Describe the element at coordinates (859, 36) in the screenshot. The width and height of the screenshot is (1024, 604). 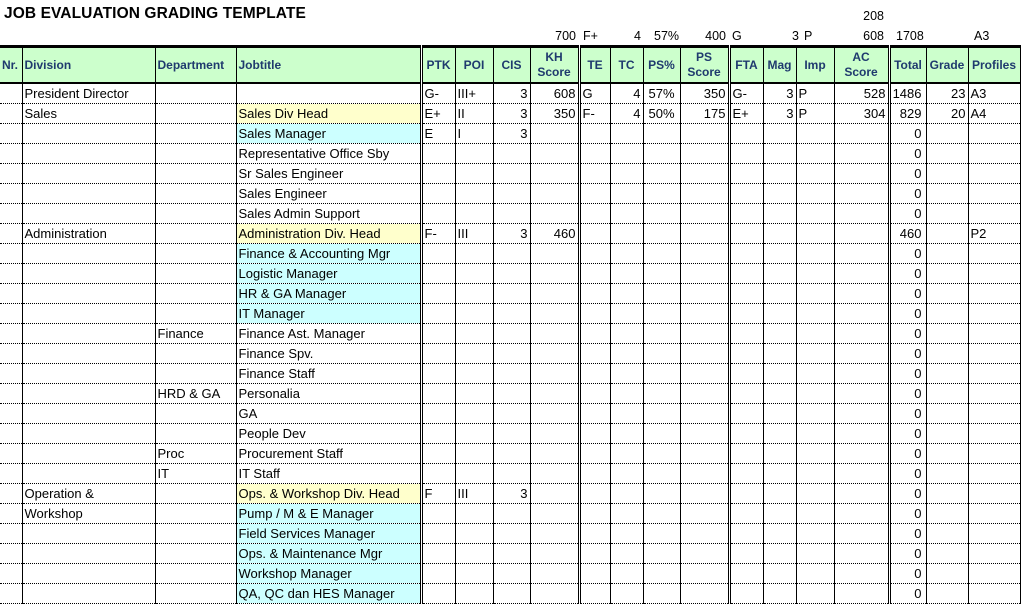
I see `summary-ac-score: 608` at that location.